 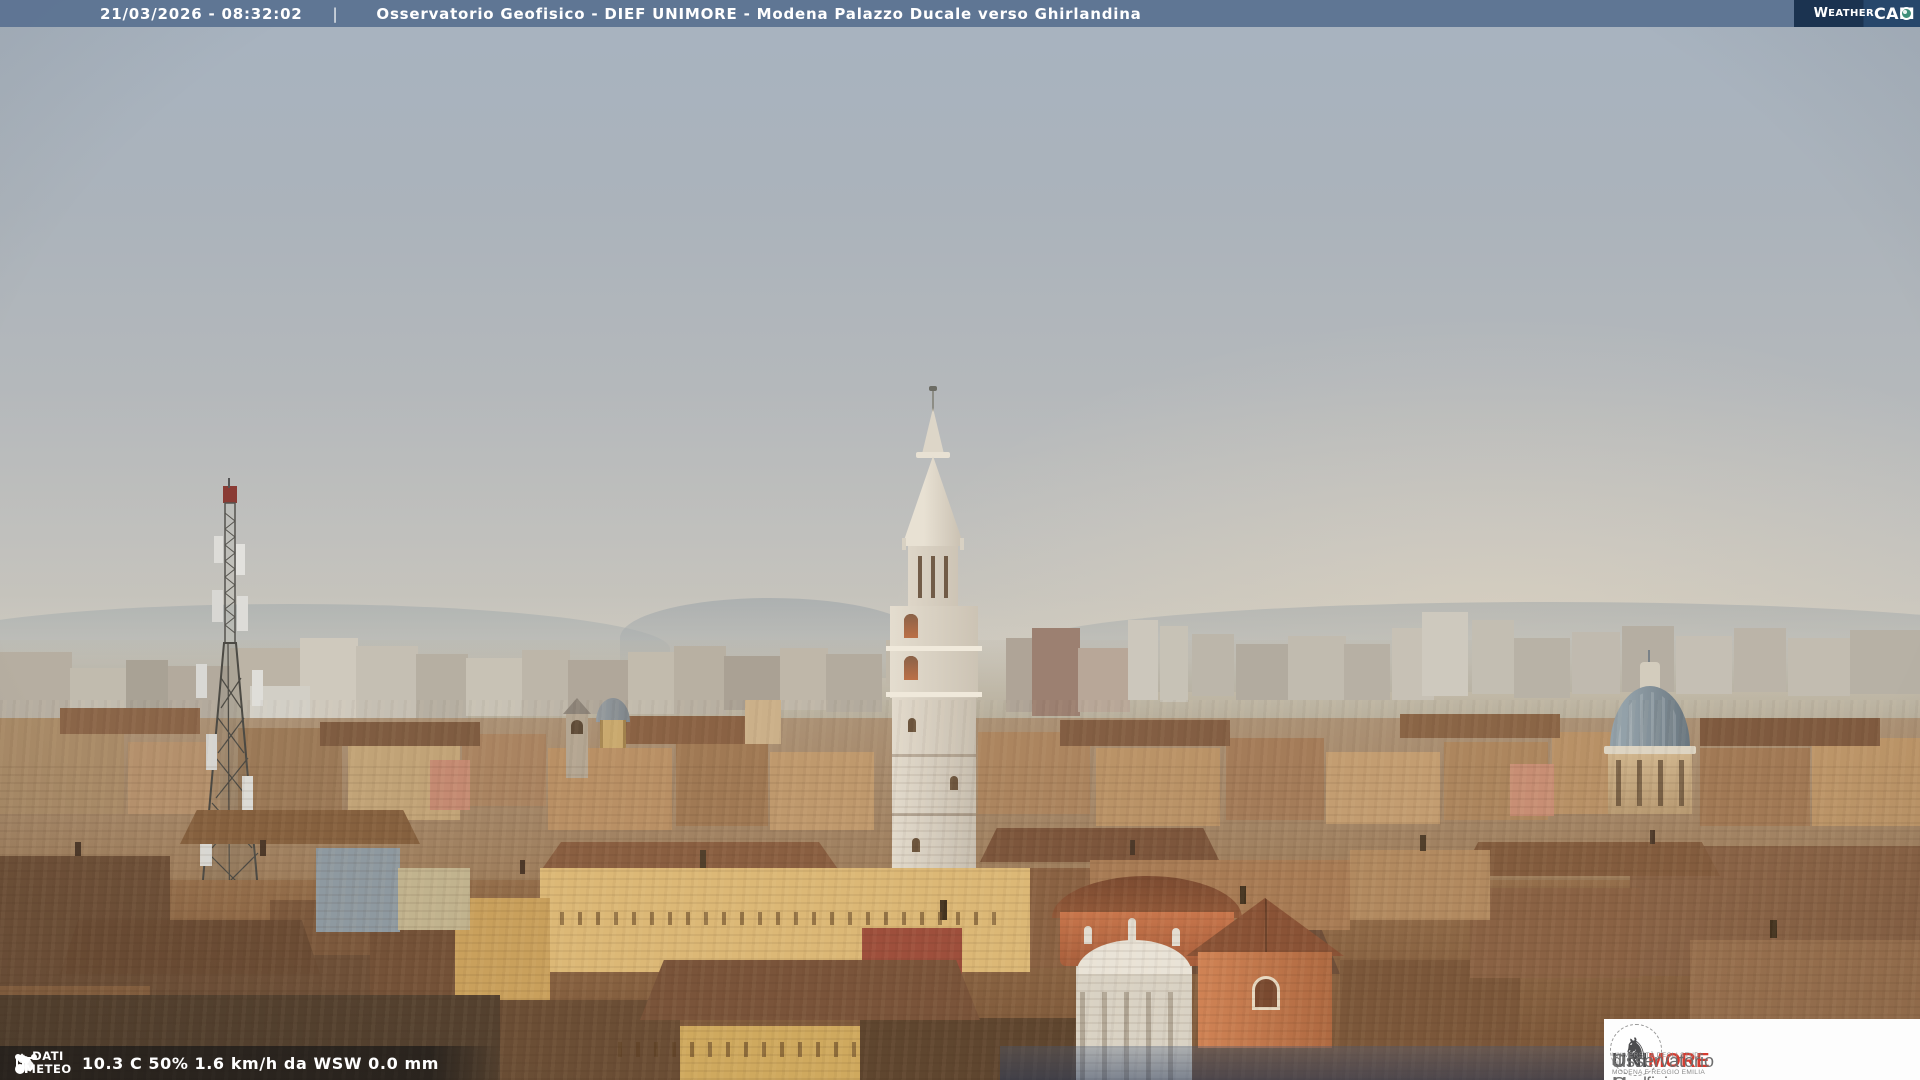 I want to click on umbrella-icon: ☂, so click(x=24, y=1062).